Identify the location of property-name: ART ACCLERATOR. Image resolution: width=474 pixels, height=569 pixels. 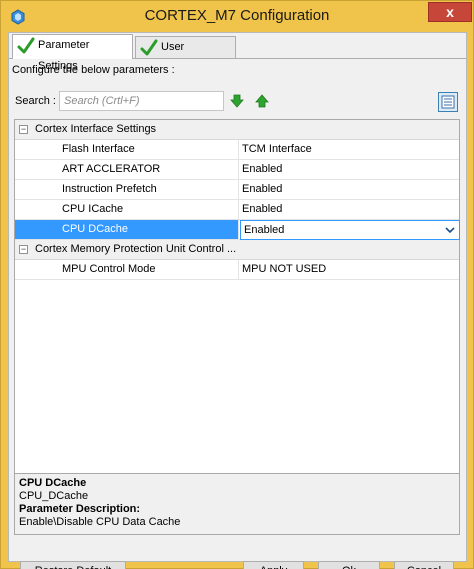
(111, 169).